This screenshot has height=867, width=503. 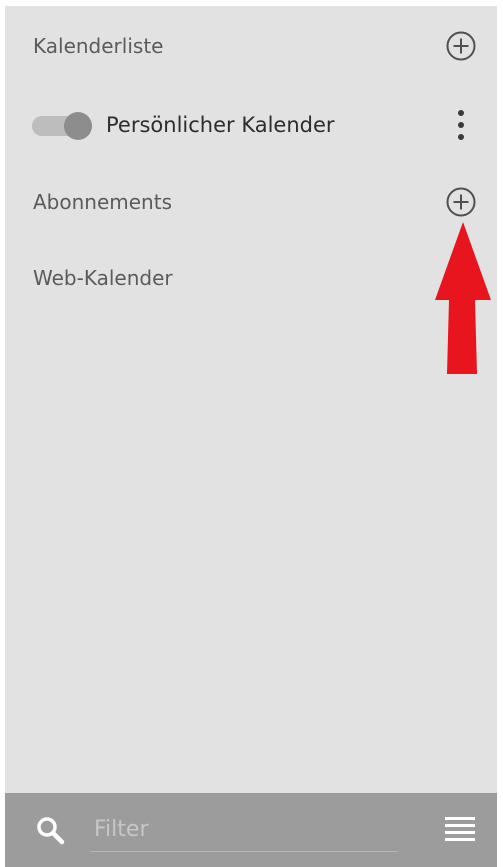 What do you see at coordinates (251, 46) in the screenshot?
I see `calendar-list-section: Kalenderliste` at bounding box center [251, 46].